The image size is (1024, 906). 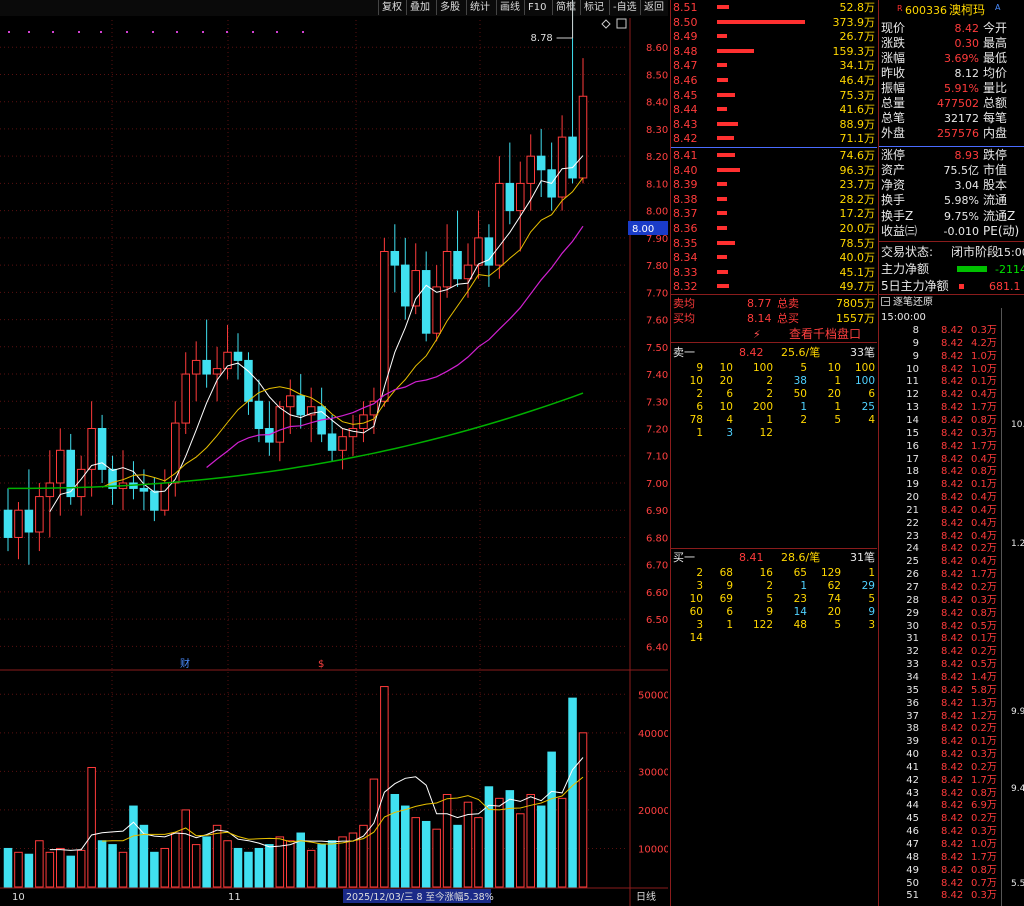 What do you see at coordinates (961, 58) in the screenshot?
I see `quote-value-2: 3.69%` at bounding box center [961, 58].